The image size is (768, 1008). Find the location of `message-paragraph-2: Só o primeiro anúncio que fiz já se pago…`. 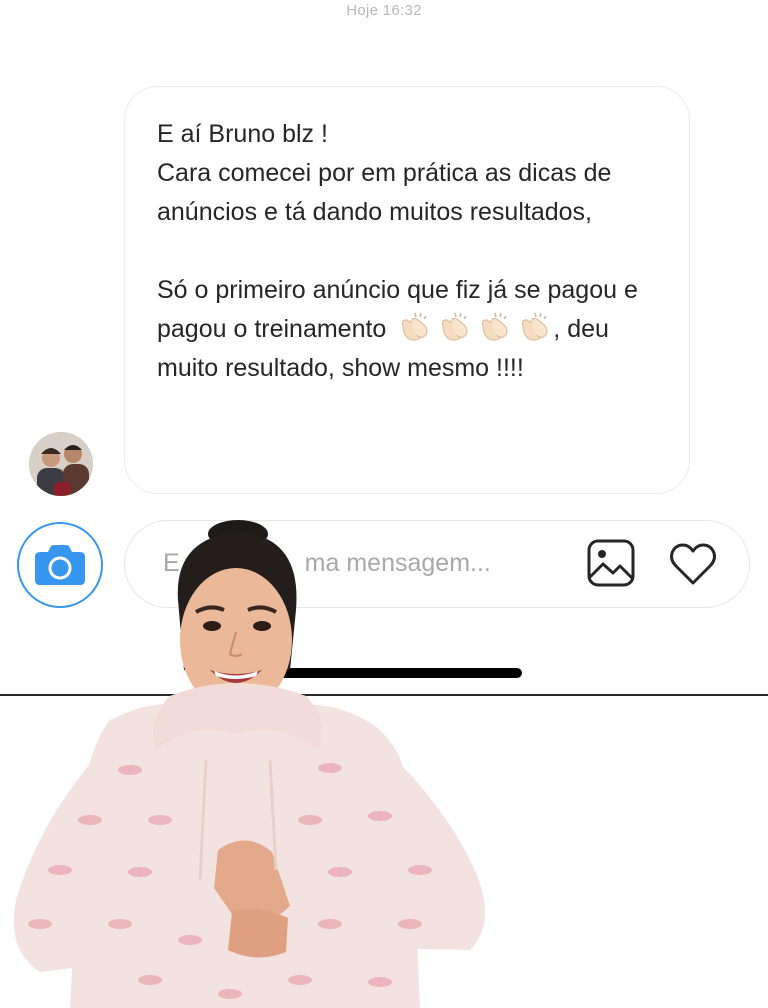

message-paragraph-2: Só o primeiro anúncio que fiz já se pago… is located at coordinates (407, 329).